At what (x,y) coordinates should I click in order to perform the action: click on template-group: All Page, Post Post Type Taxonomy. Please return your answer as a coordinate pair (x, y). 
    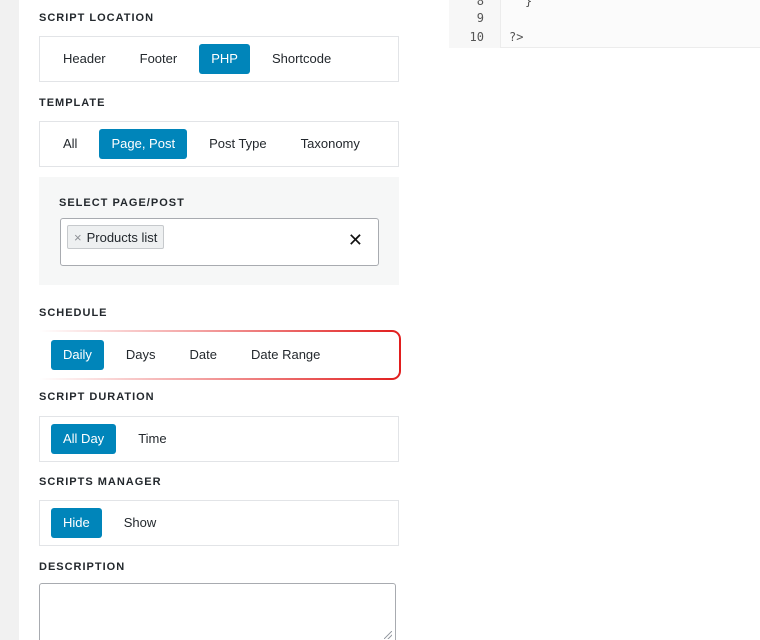
    Looking at the image, I should click on (219, 144).